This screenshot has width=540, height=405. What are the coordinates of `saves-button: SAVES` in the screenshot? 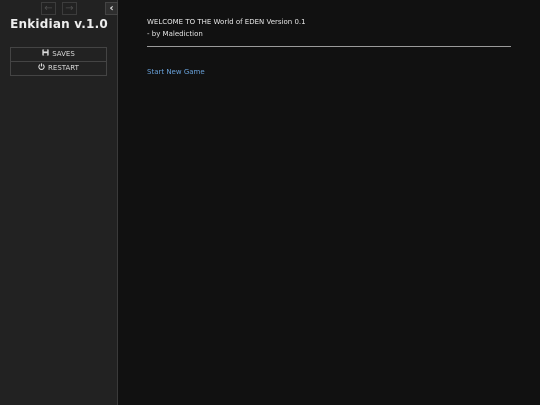 It's located at (58, 54).